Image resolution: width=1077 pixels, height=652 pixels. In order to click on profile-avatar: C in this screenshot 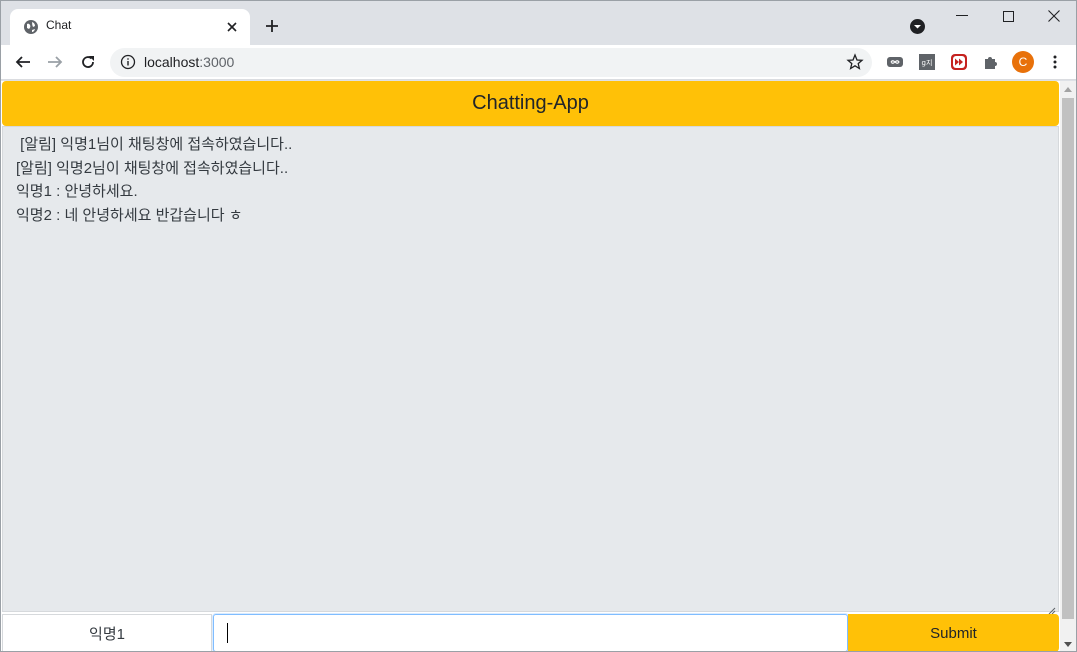, I will do `click(1023, 62)`.